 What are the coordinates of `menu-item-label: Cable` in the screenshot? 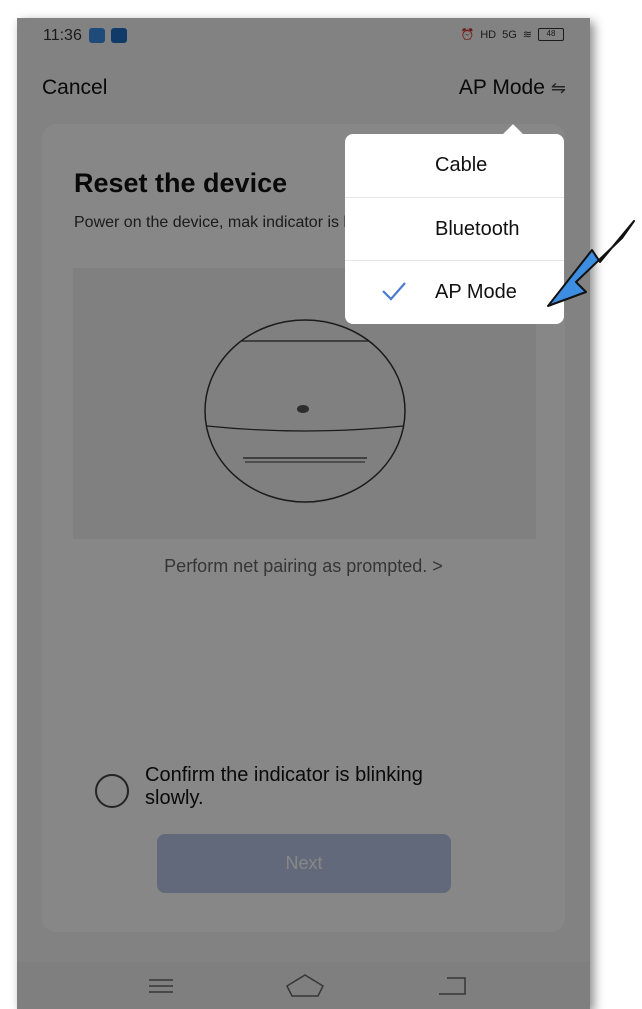 It's located at (461, 165).